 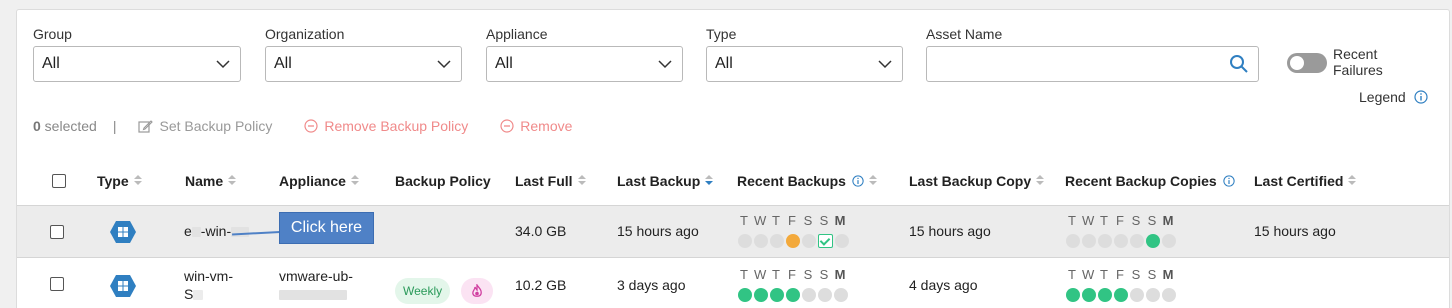 What do you see at coordinates (319, 181) in the screenshot?
I see `column-header-appliance: Appliance` at bounding box center [319, 181].